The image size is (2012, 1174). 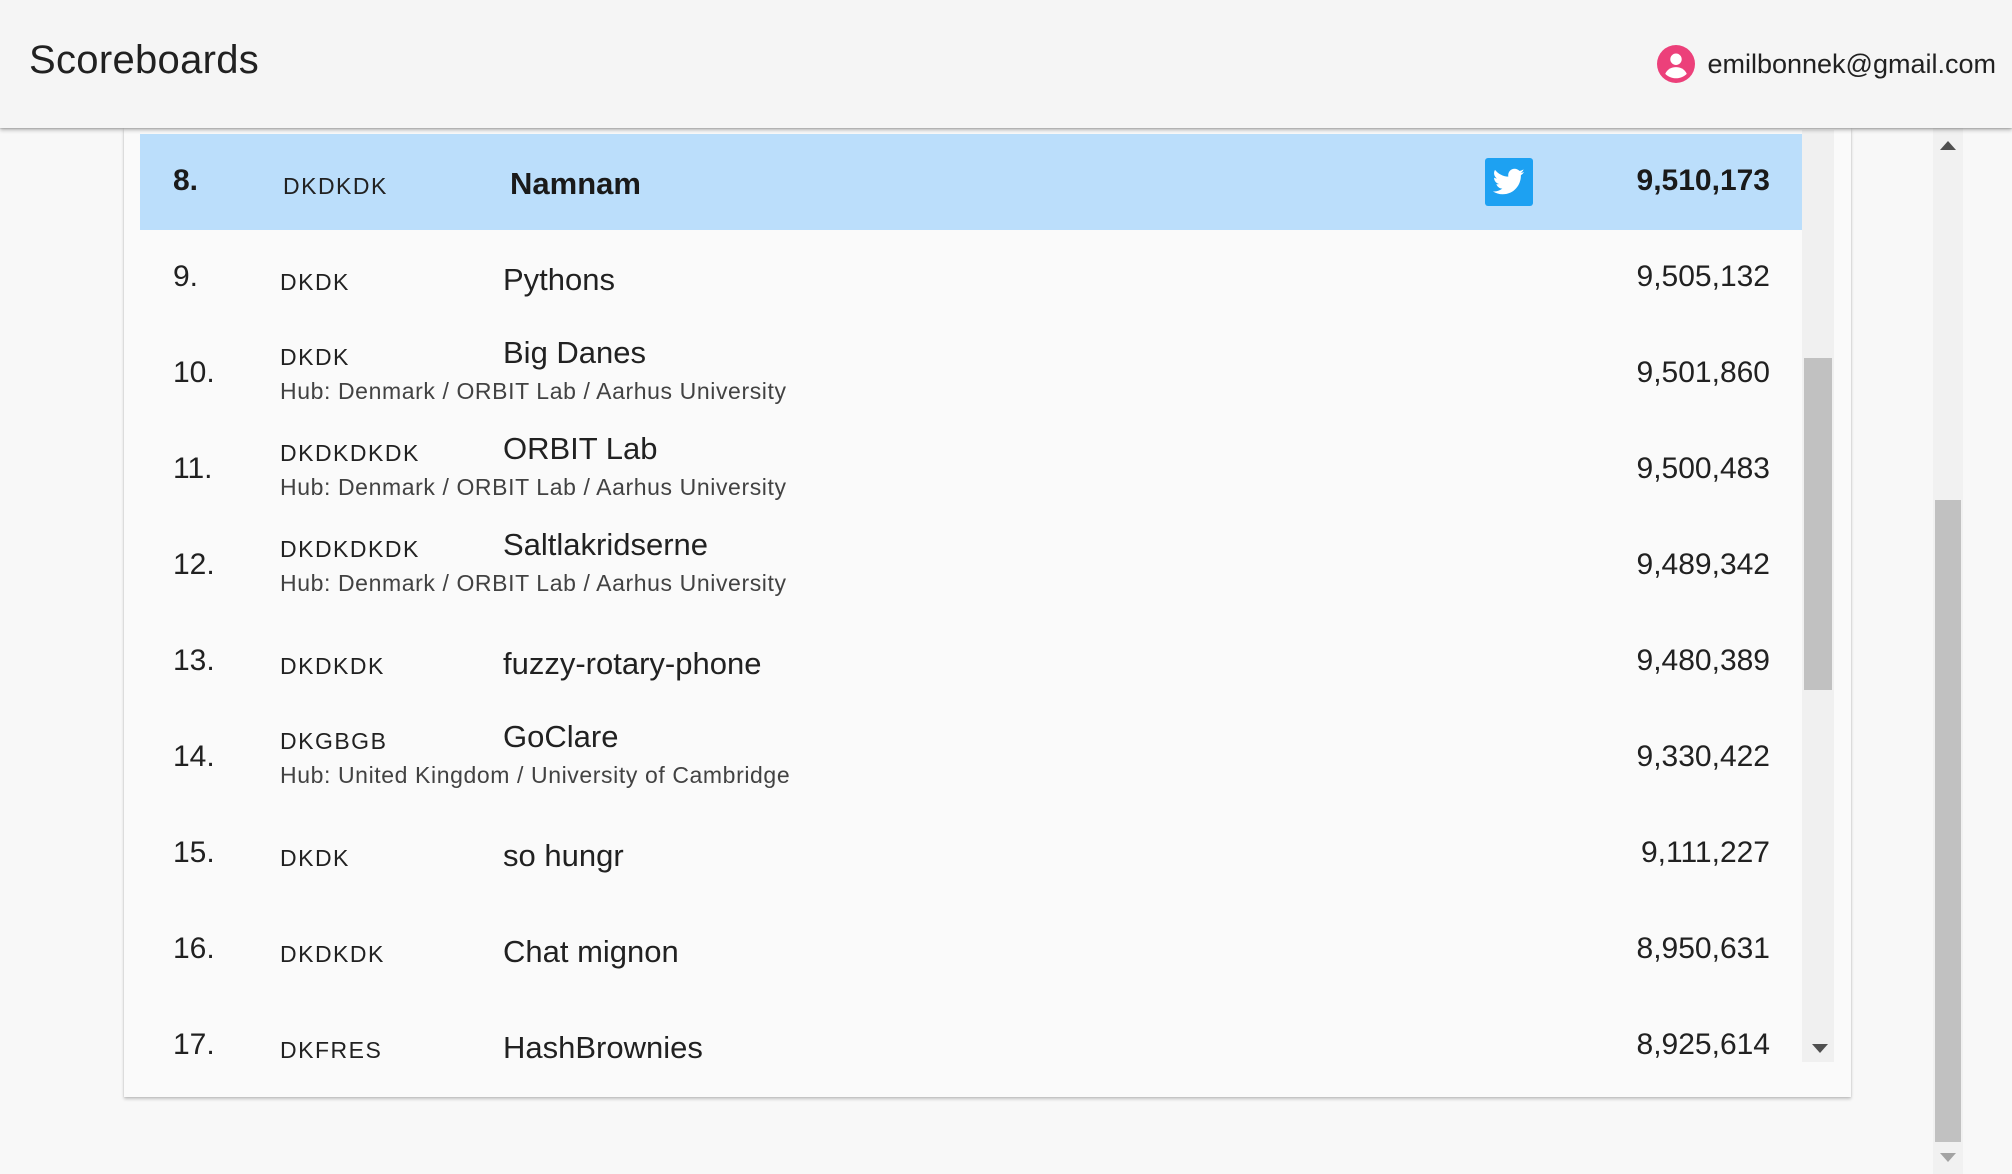 I want to click on twitter-share-button, so click(x=1509, y=182).